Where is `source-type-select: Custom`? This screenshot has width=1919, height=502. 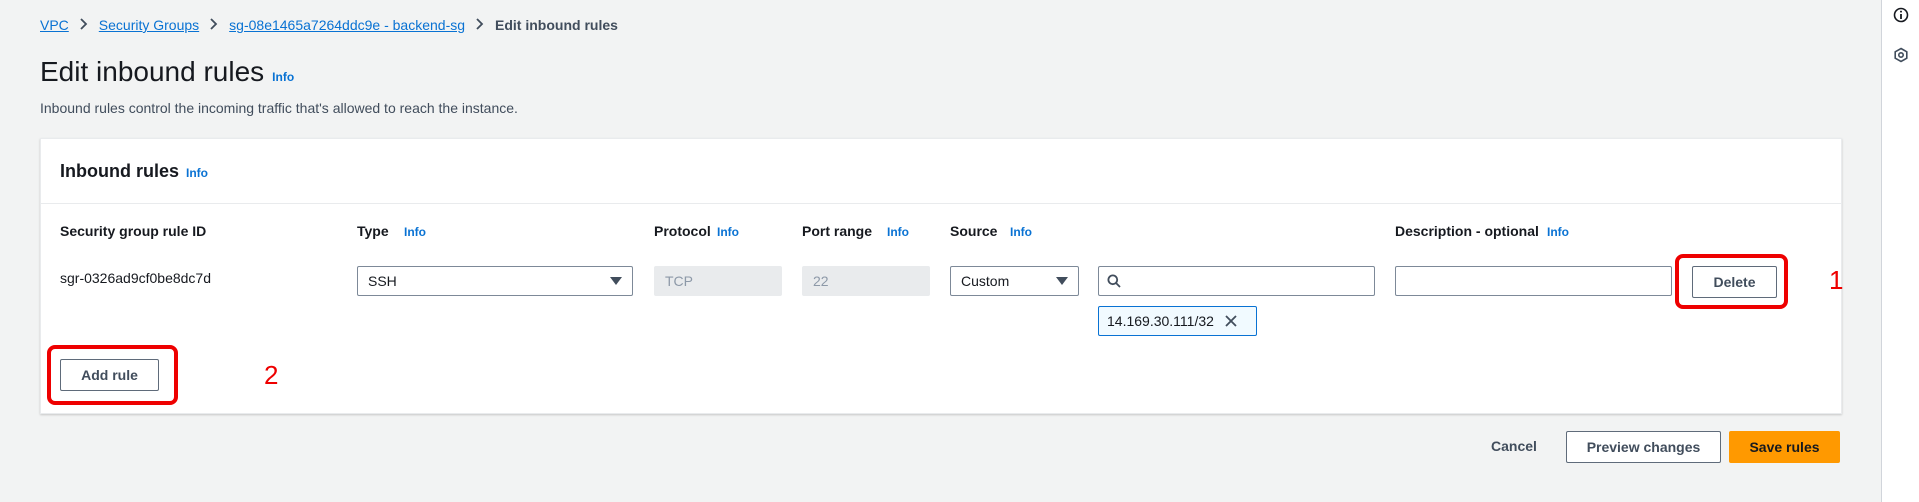
source-type-select: Custom is located at coordinates (1014, 281).